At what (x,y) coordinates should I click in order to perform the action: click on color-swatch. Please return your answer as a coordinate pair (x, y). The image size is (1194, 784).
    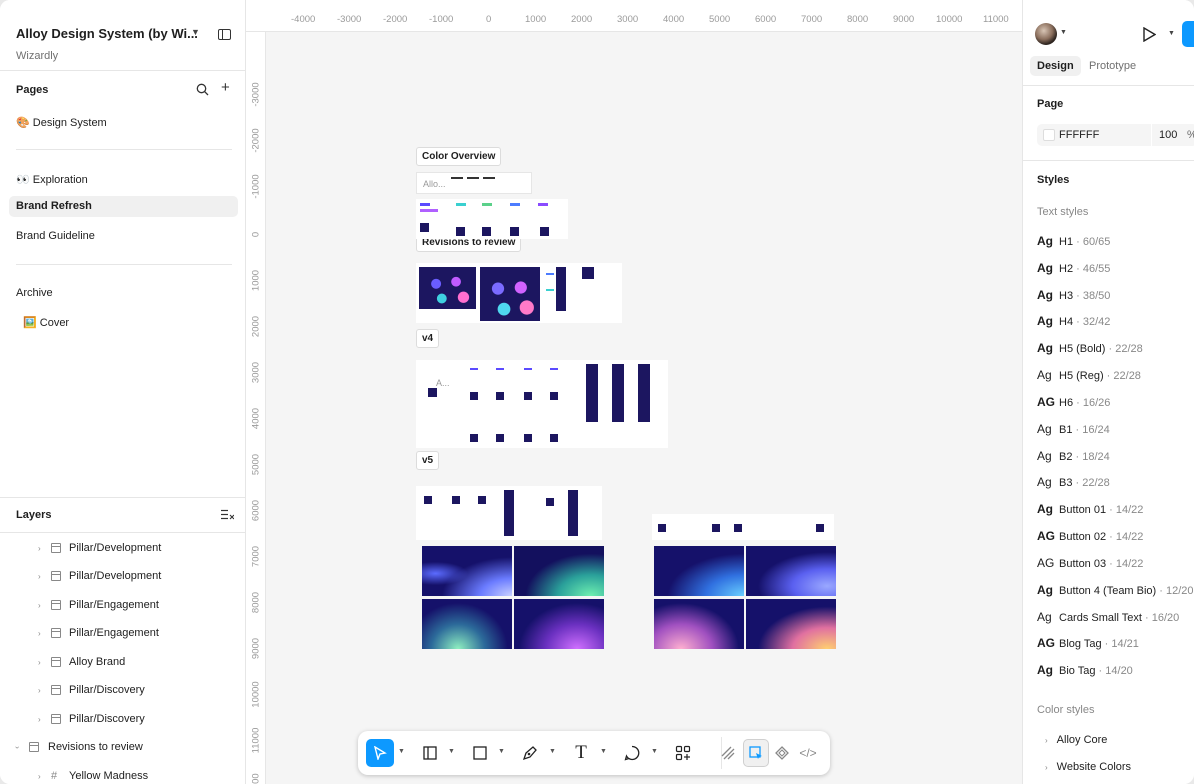
    Looking at the image, I should click on (1049, 135).